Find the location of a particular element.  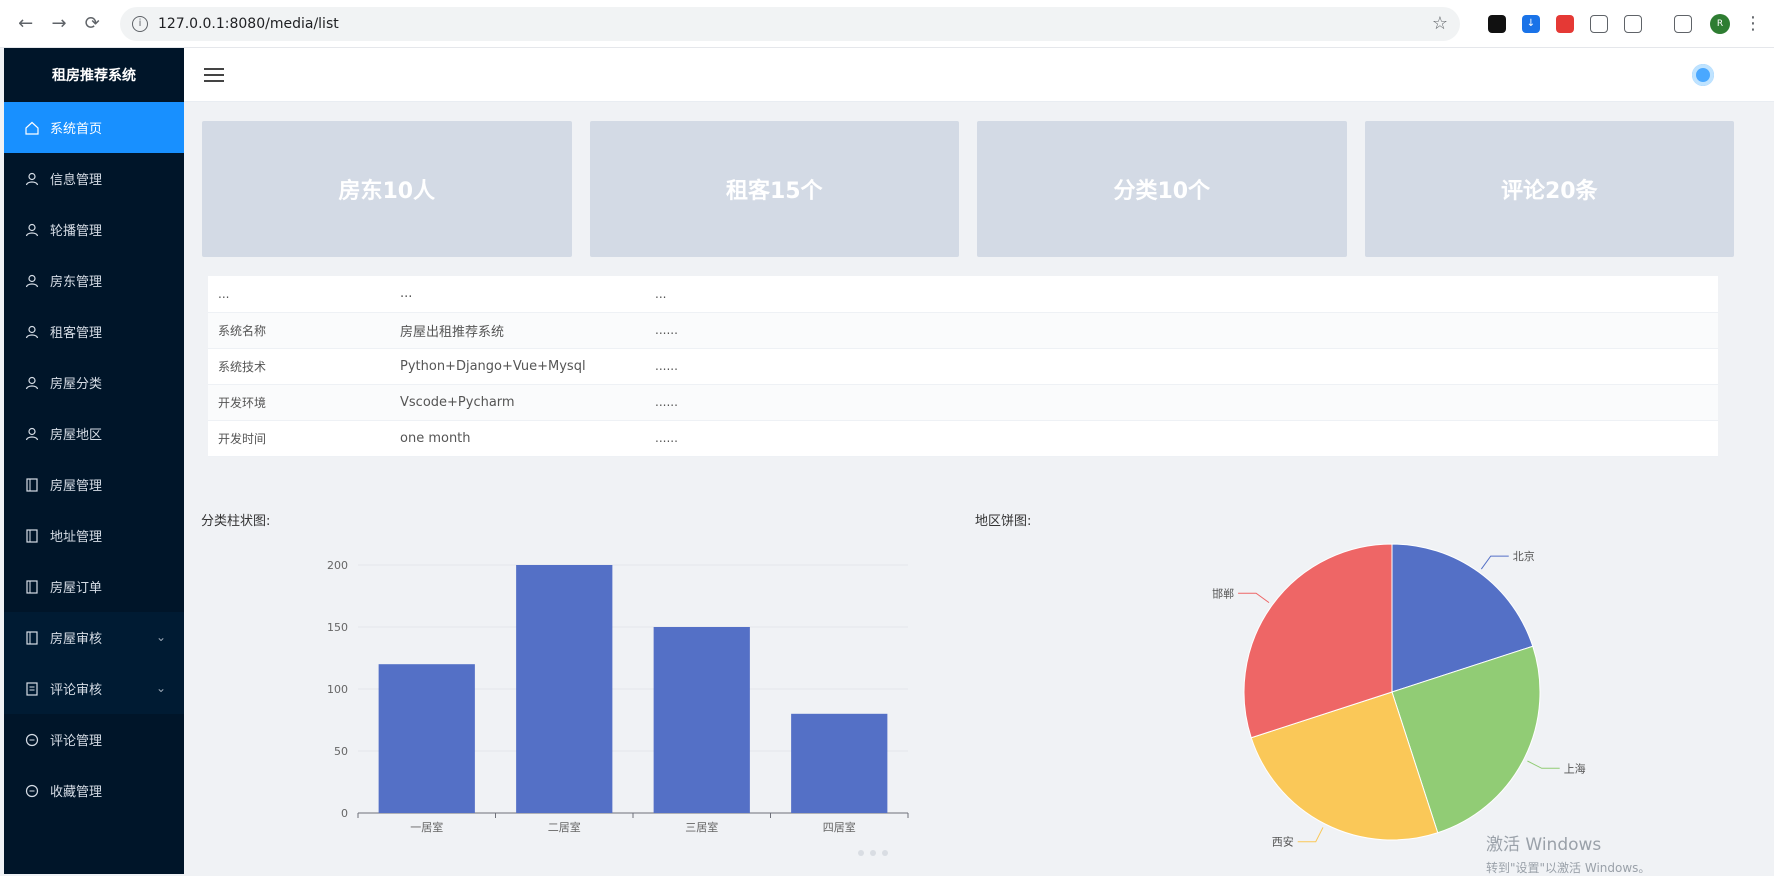

sidebar-item: 租客管理 is located at coordinates (94, 331).